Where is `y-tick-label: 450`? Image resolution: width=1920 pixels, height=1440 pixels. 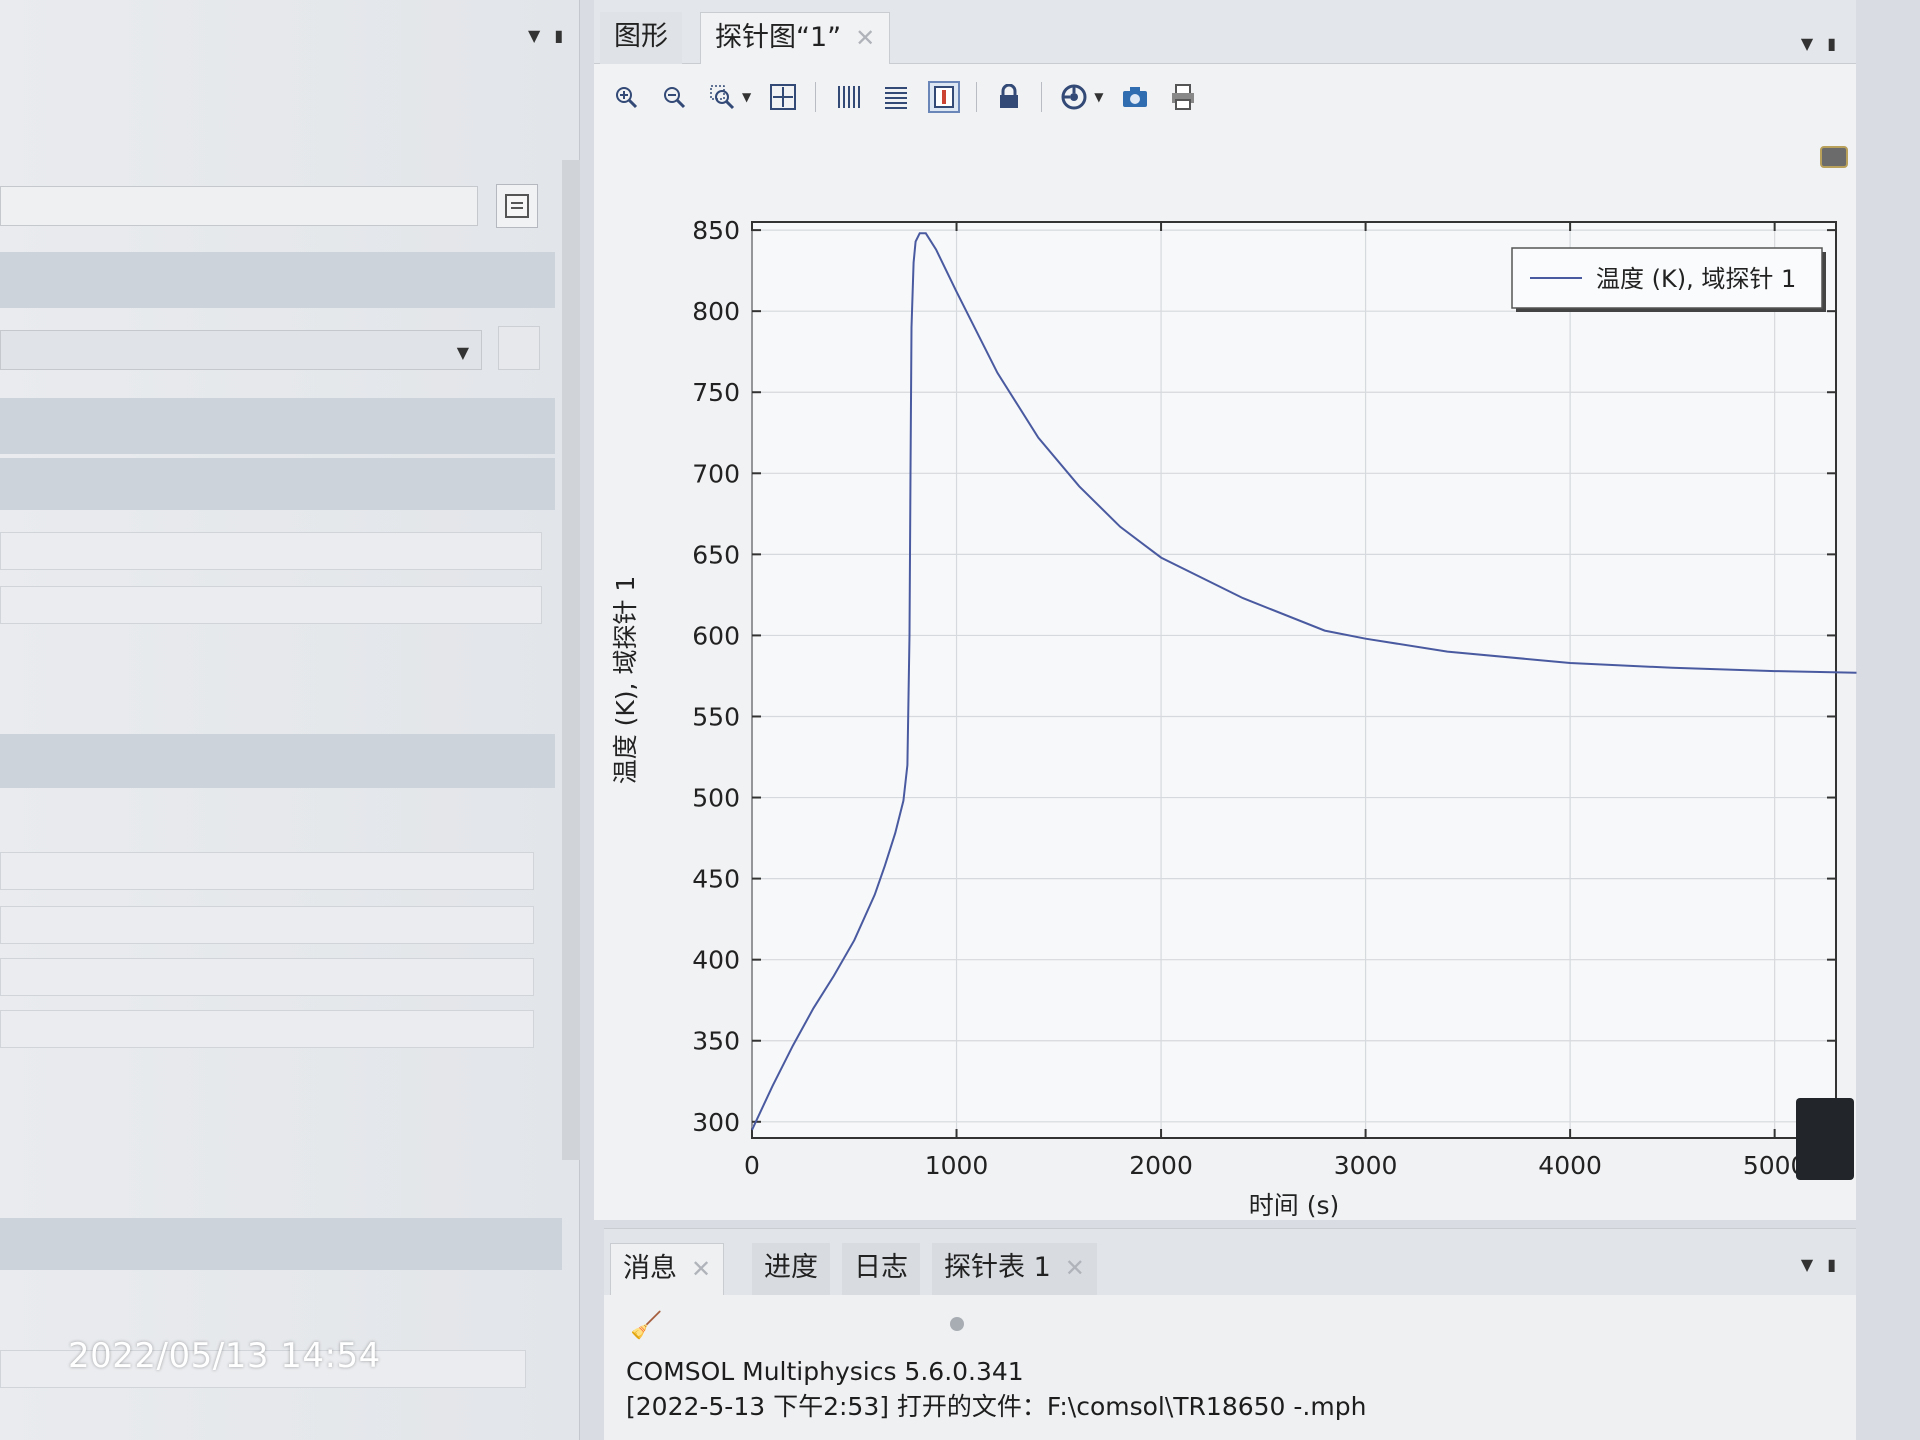 y-tick-label: 450 is located at coordinates (716, 879).